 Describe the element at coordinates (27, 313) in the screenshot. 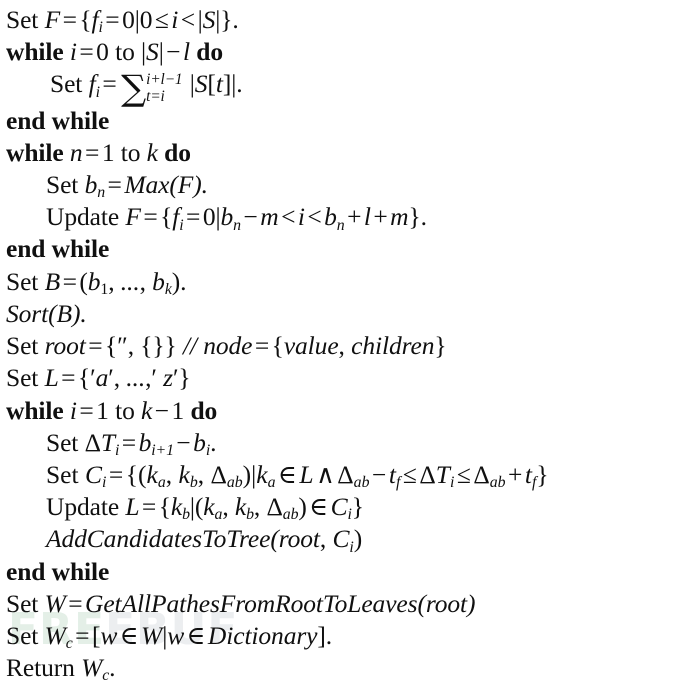

I see `function-sort: Sort` at that location.